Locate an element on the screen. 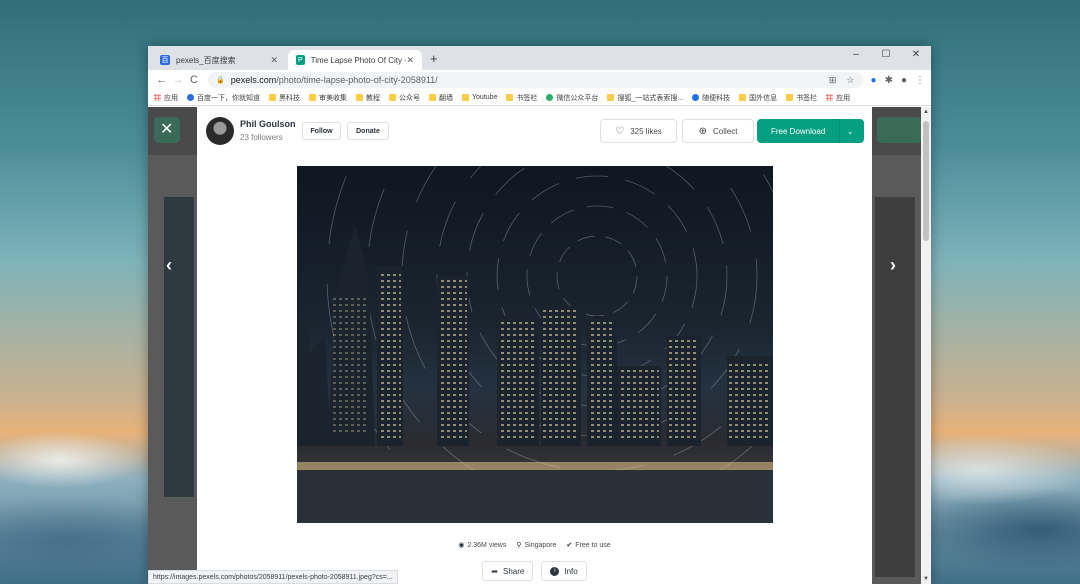 The image size is (1080, 584). bookmark-item: 黑科技 is located at coordinates (284, 98).